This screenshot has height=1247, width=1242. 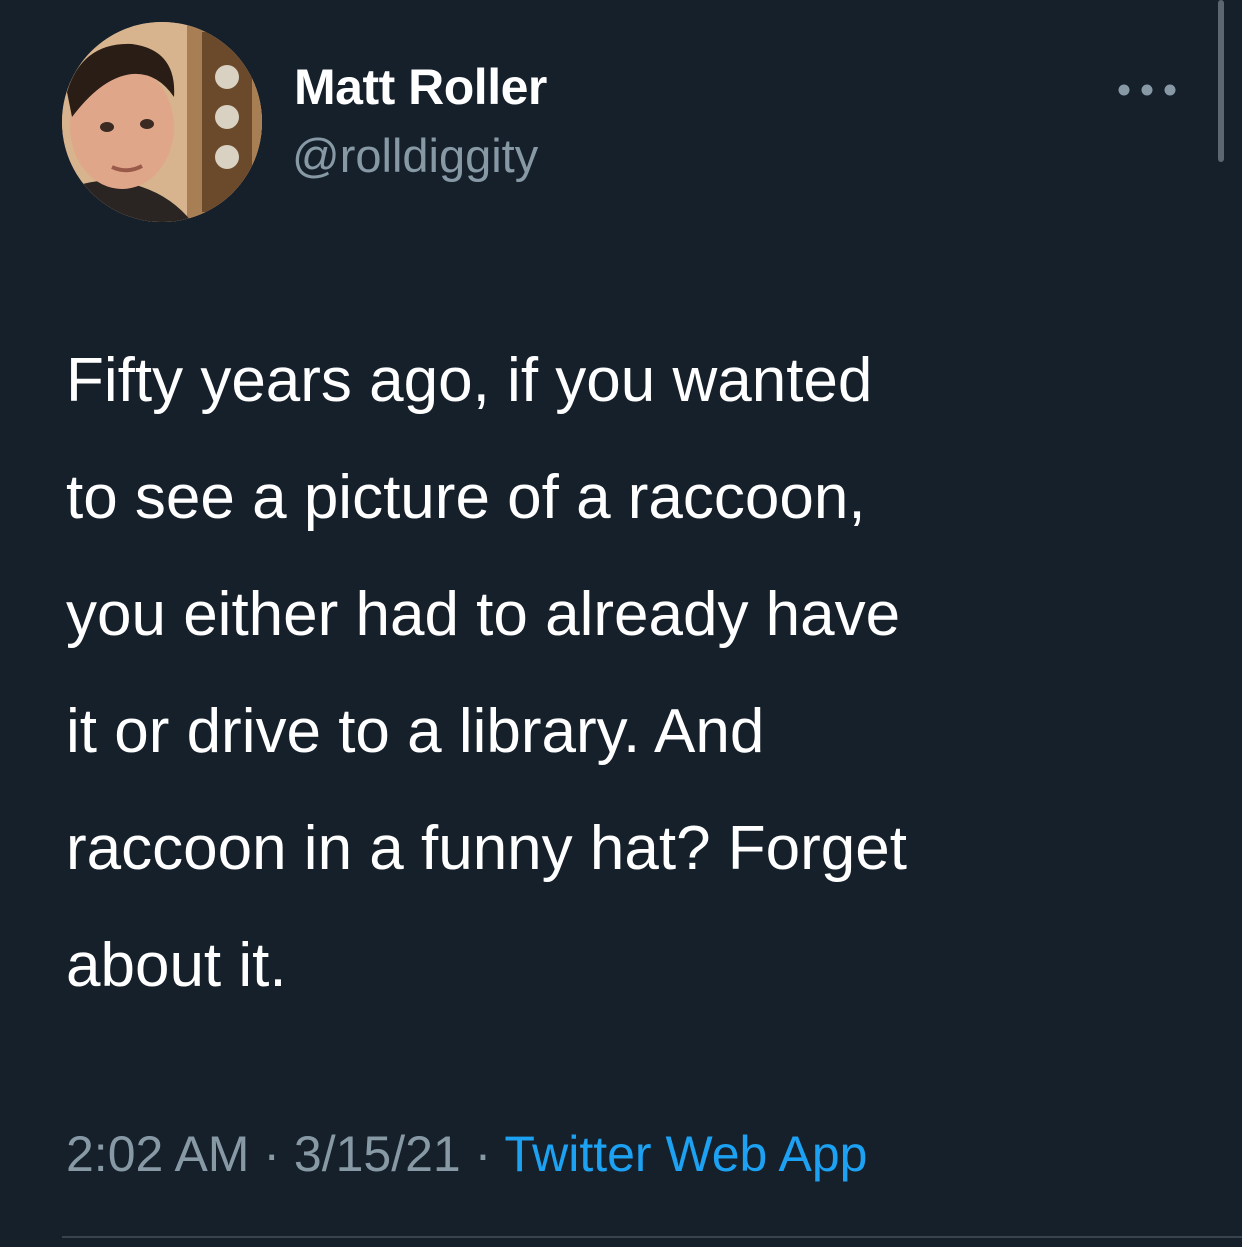 What do you see at coordinates (415, 155) in the screenshot?
I see `author-handle: @rolldiggity` at bounding box center [415, 155].